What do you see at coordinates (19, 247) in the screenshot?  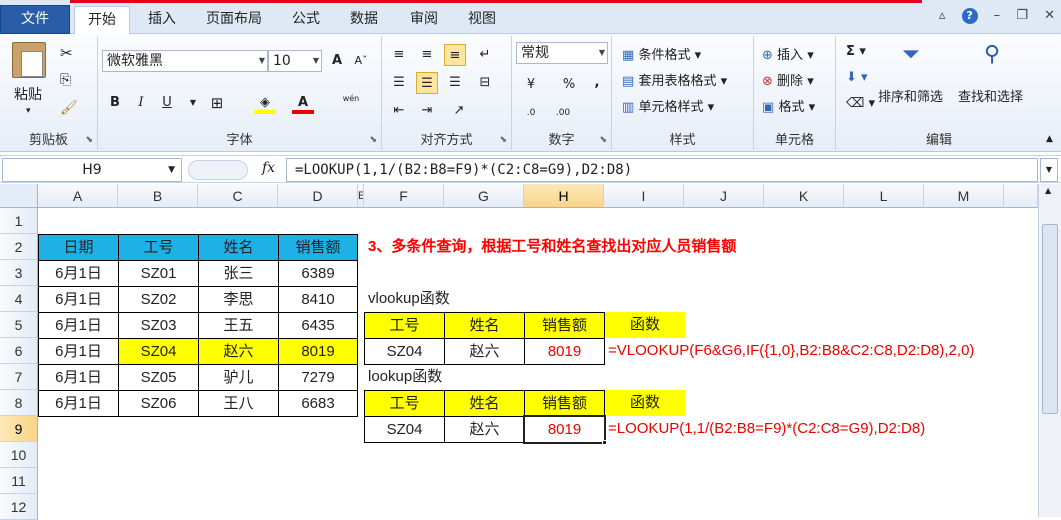 I see `row-header-2: 2` at bounding box center [19, 247].